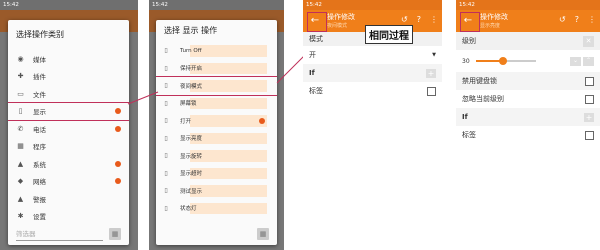  What do you see at coordinates (316, 91) in the screenshot?
I see `tag-label: 标签` at bounding box center [316, 91].